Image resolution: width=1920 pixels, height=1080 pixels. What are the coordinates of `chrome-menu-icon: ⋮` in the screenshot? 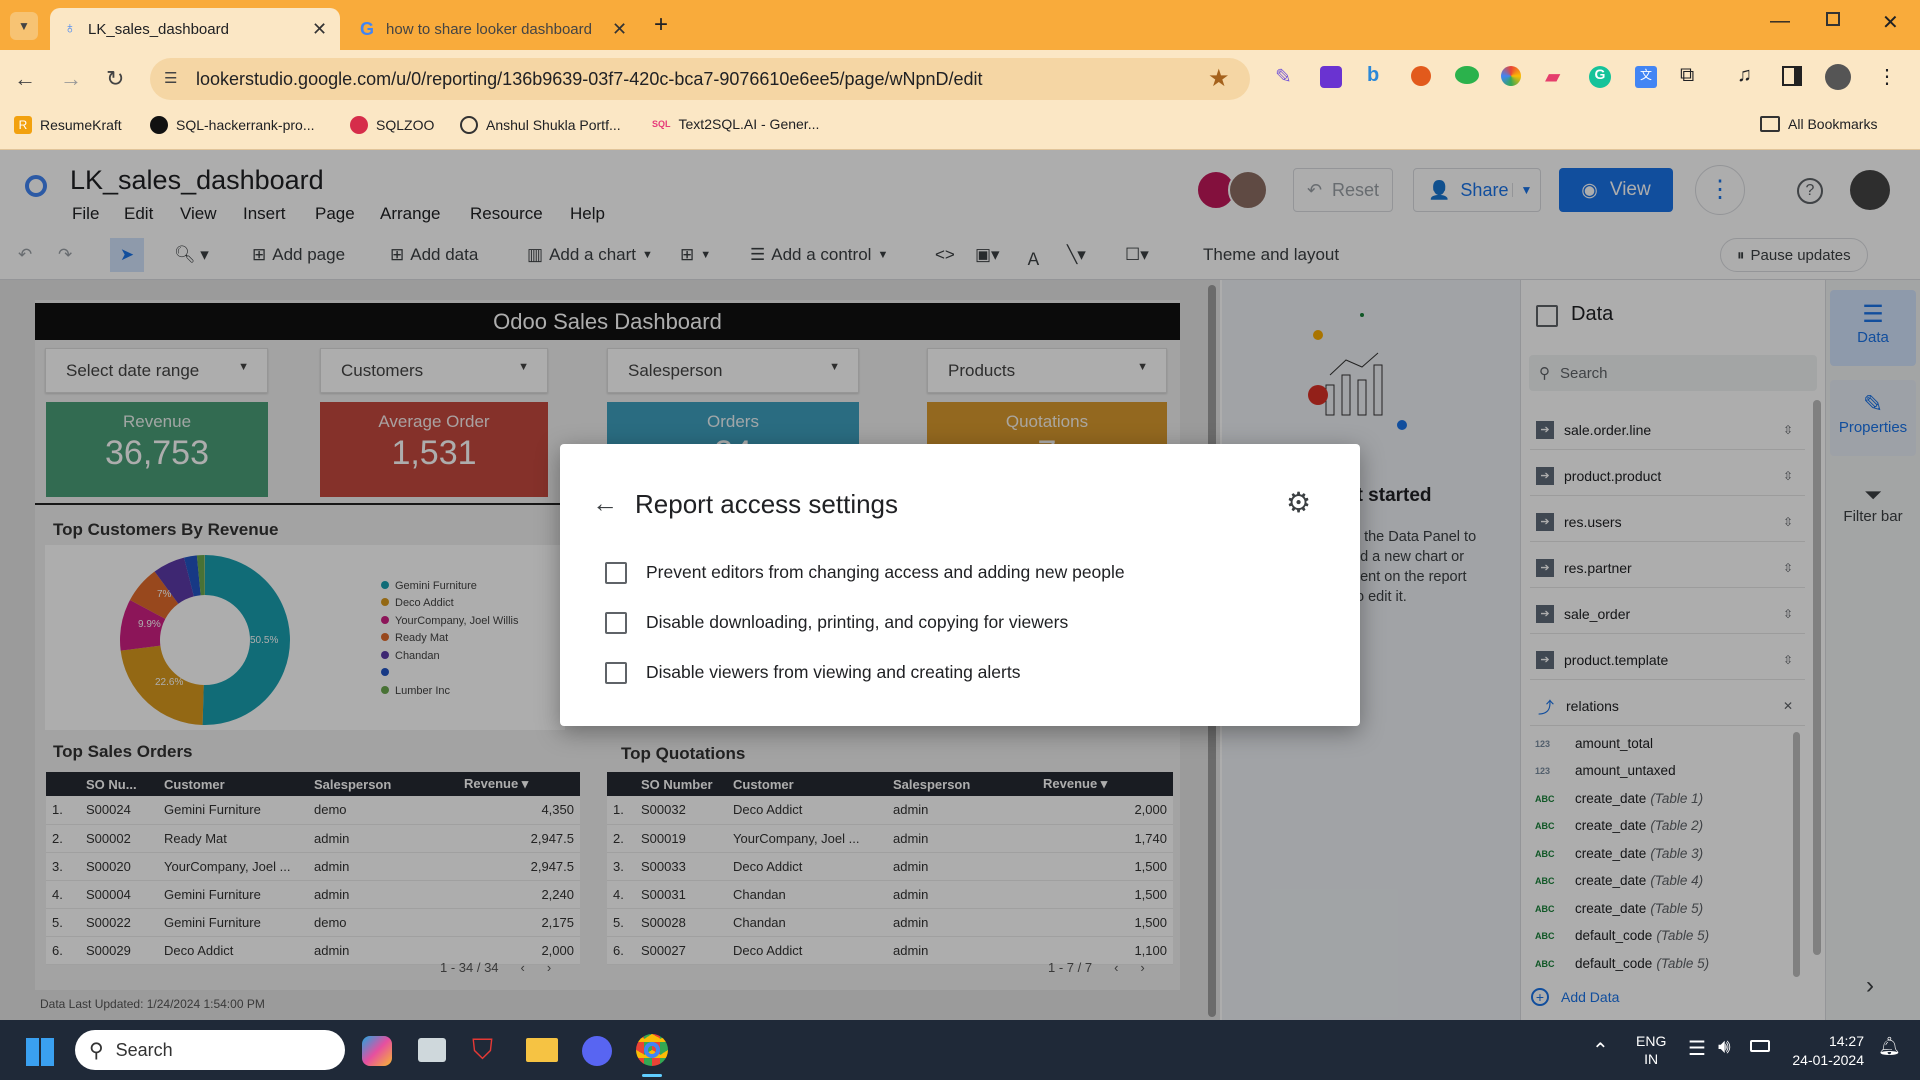 It's located at (1887, 76).